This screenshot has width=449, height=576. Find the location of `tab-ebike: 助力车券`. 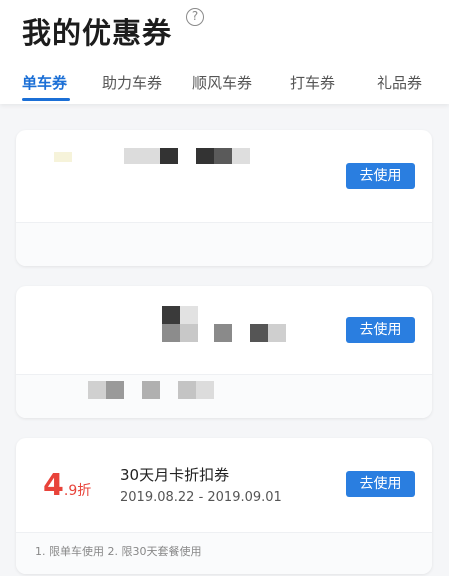

tab-ebike: 助力车券 is located at coordinates (132, 82).